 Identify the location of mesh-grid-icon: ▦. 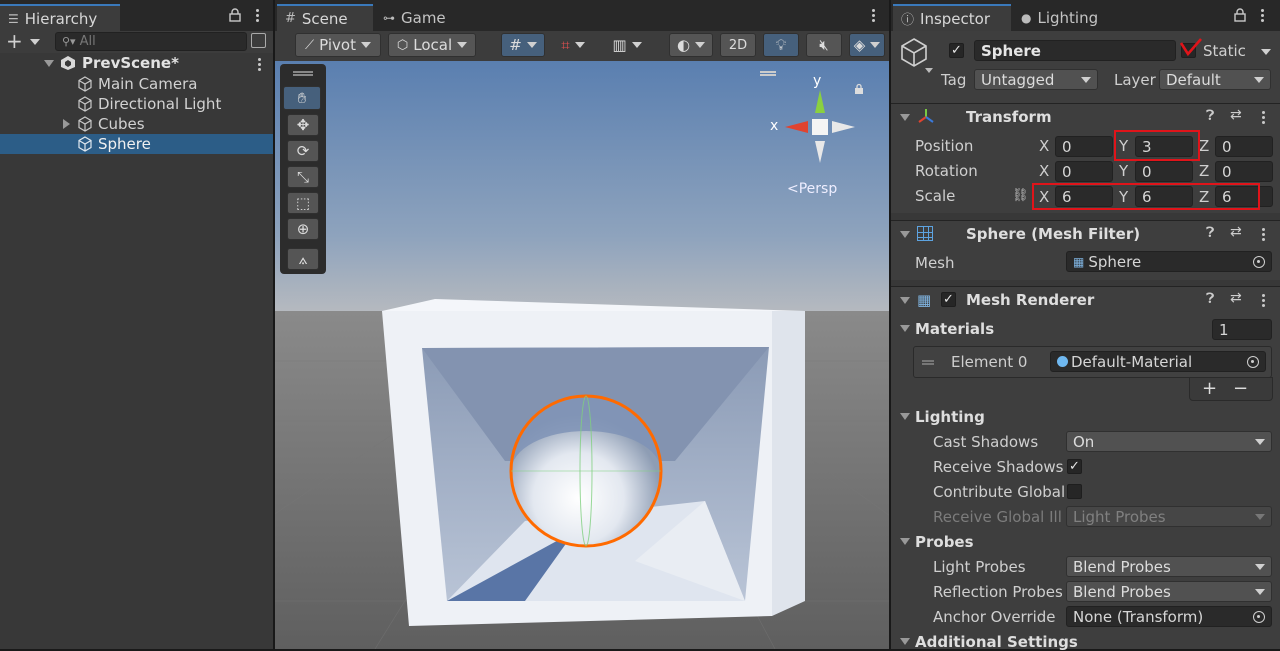
(1079, 261).